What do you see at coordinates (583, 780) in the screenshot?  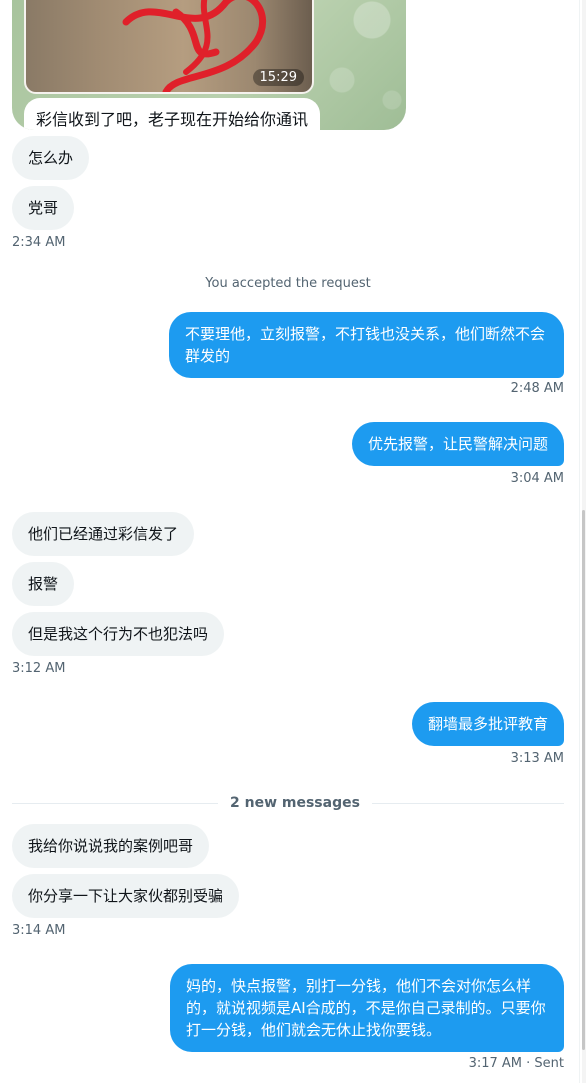 I see `scrollbar-thumb` at bounding box center [583, 780].